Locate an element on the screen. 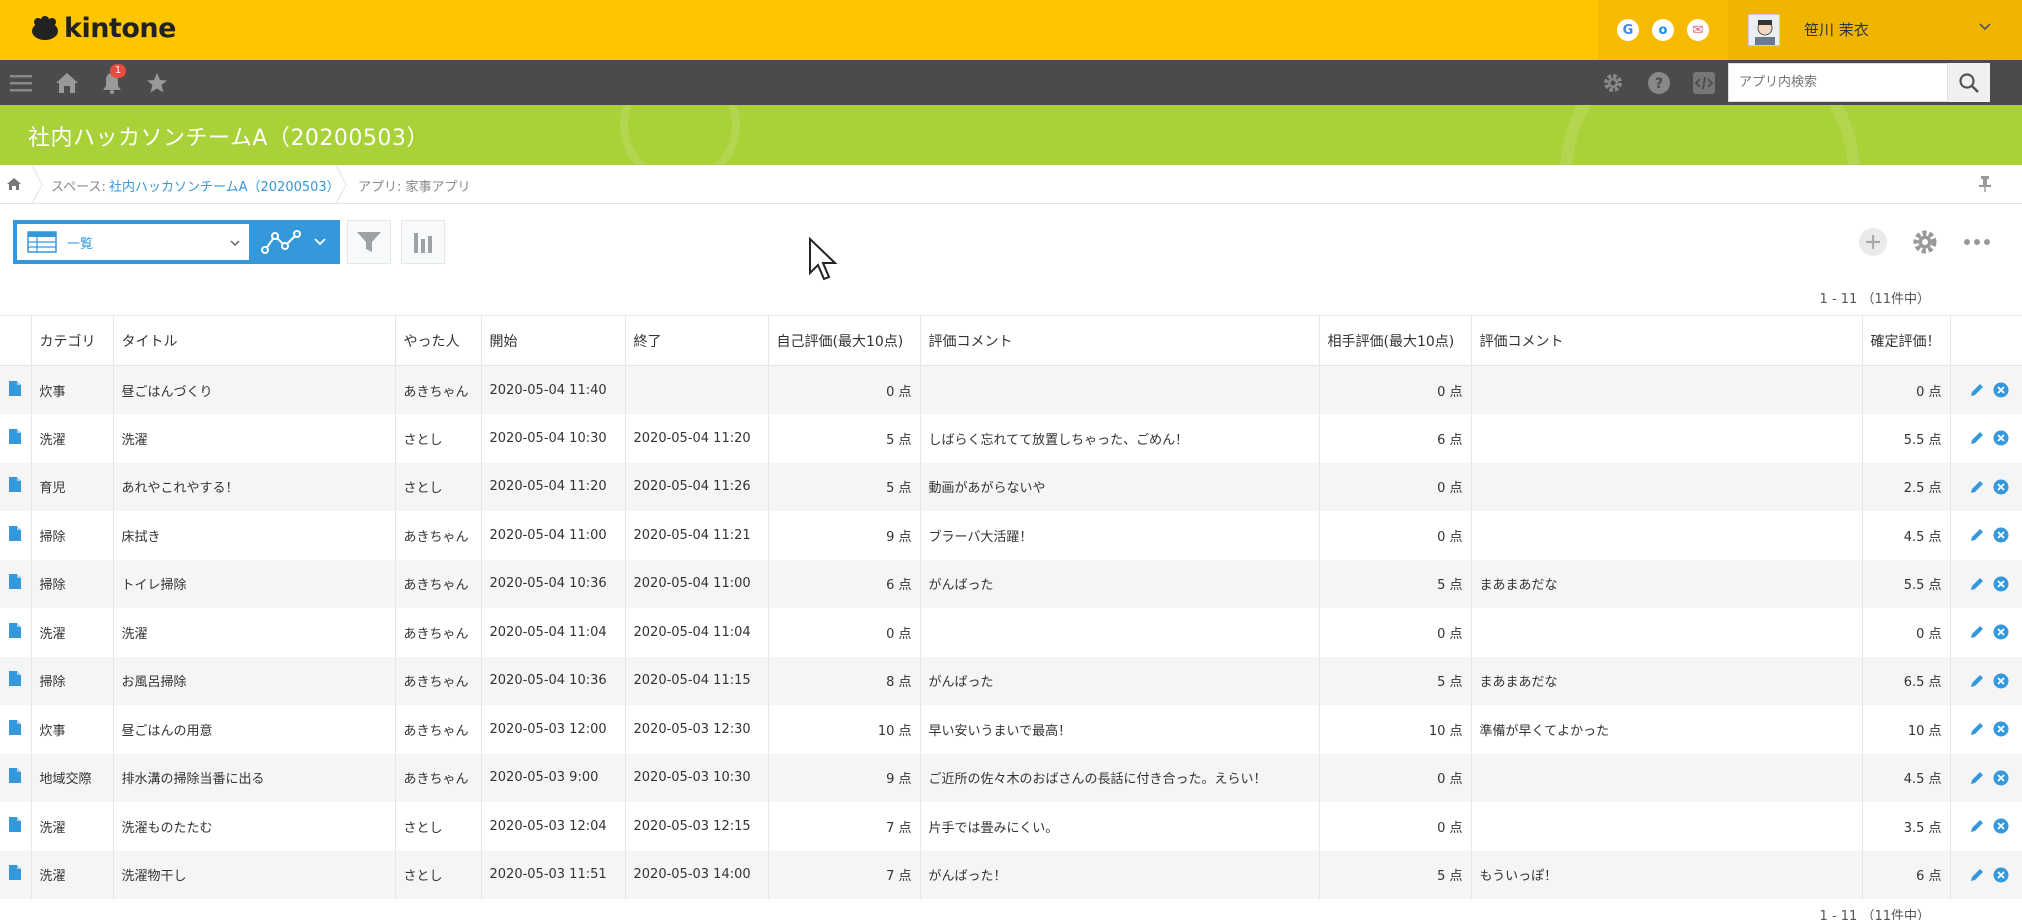 The width and height of the screenshot is (2022, 920). header-category: カテゴリ is located at coordinates (72, 340).